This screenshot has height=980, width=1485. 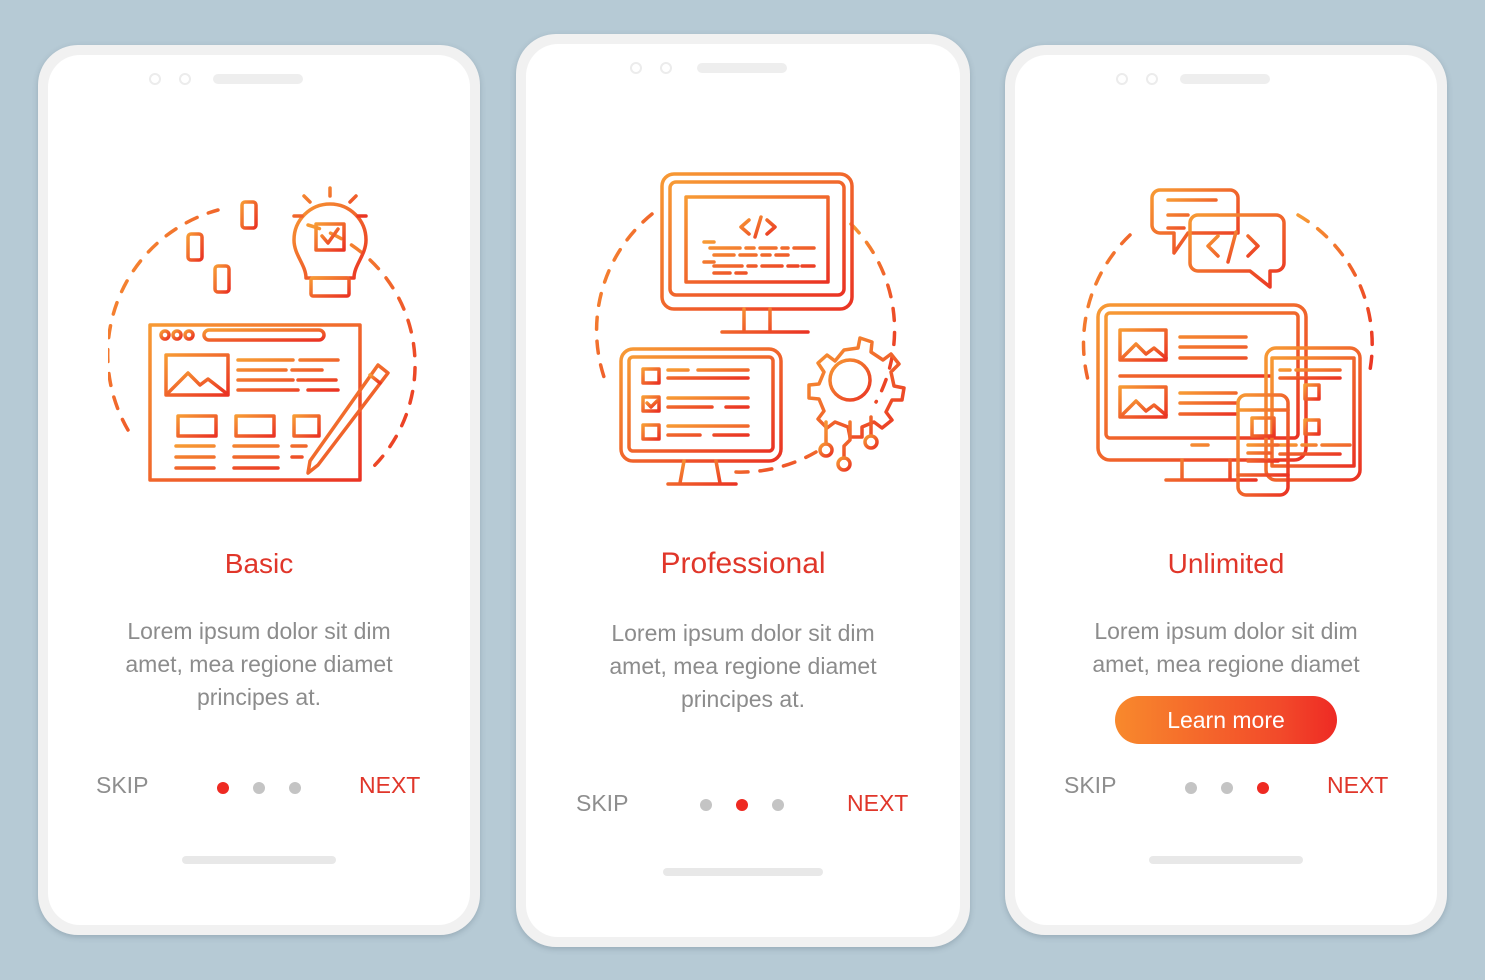 What do you see at coordinates (1226, 563) in the screenshot?
I see `screen-title: Unlimited` at bounding box center [1226, 563].